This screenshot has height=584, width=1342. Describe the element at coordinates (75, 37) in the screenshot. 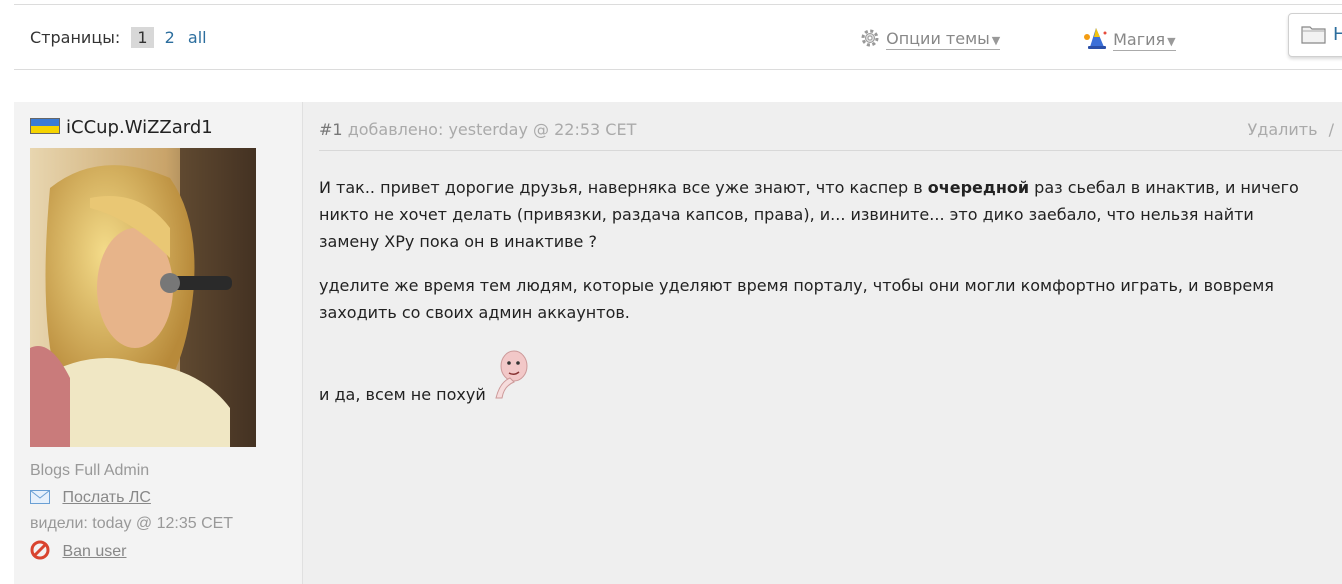

I see `pagination-label: Страницы:` at that location.